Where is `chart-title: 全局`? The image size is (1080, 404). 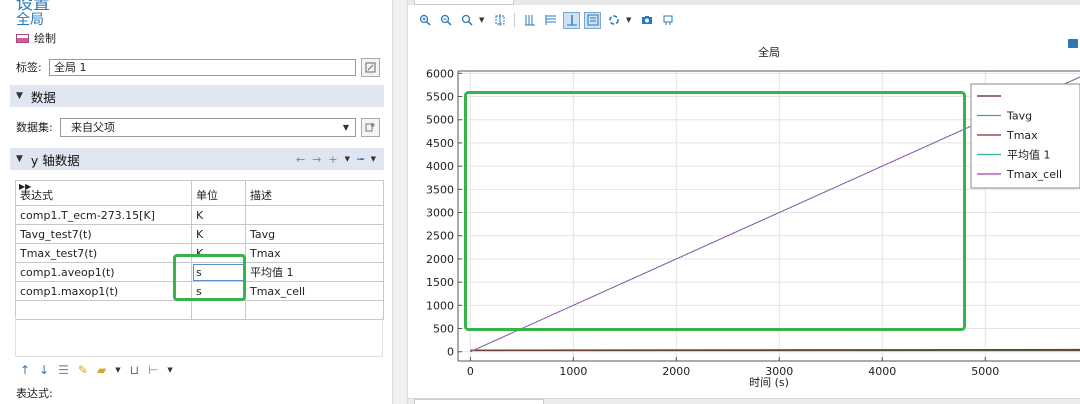 chart-title: 全局 is located at coordinates (769, 52).